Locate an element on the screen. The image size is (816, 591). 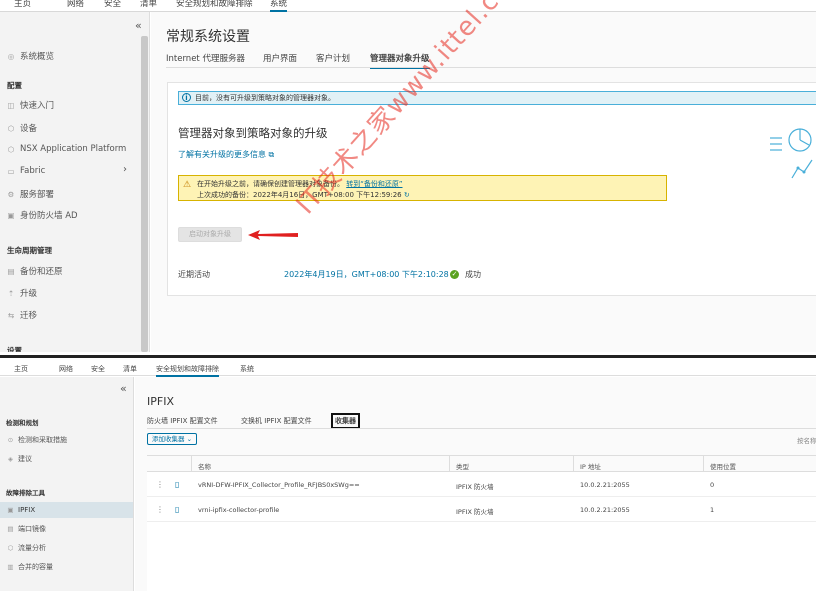
backup-icon: ▤ is located at coordinates (11, 271).